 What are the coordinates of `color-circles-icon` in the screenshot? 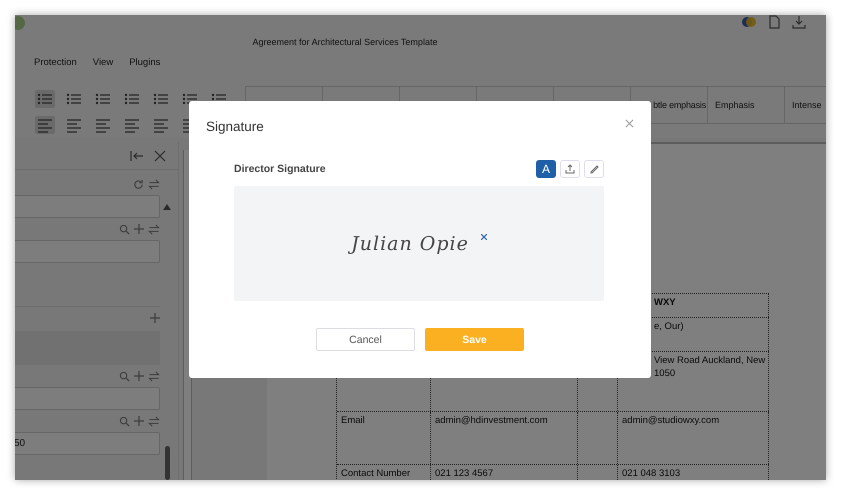 It's located at (749, 22).